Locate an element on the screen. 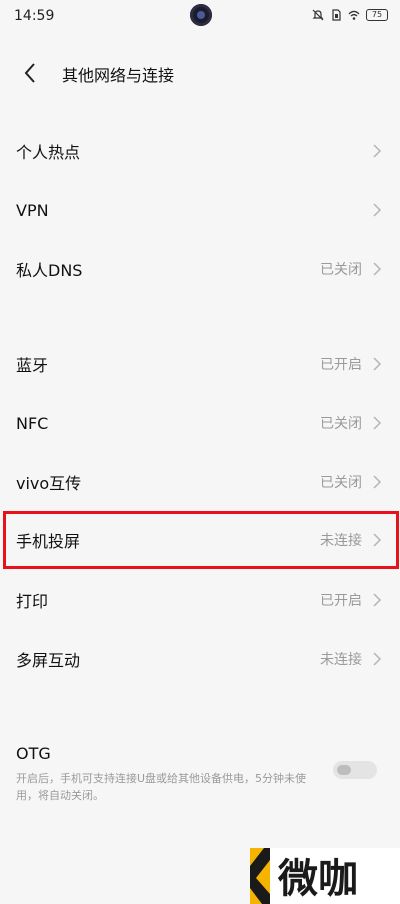 This screenshot has width=400, height=904. row-vpn: VPN is located at coordinates (200, 210).